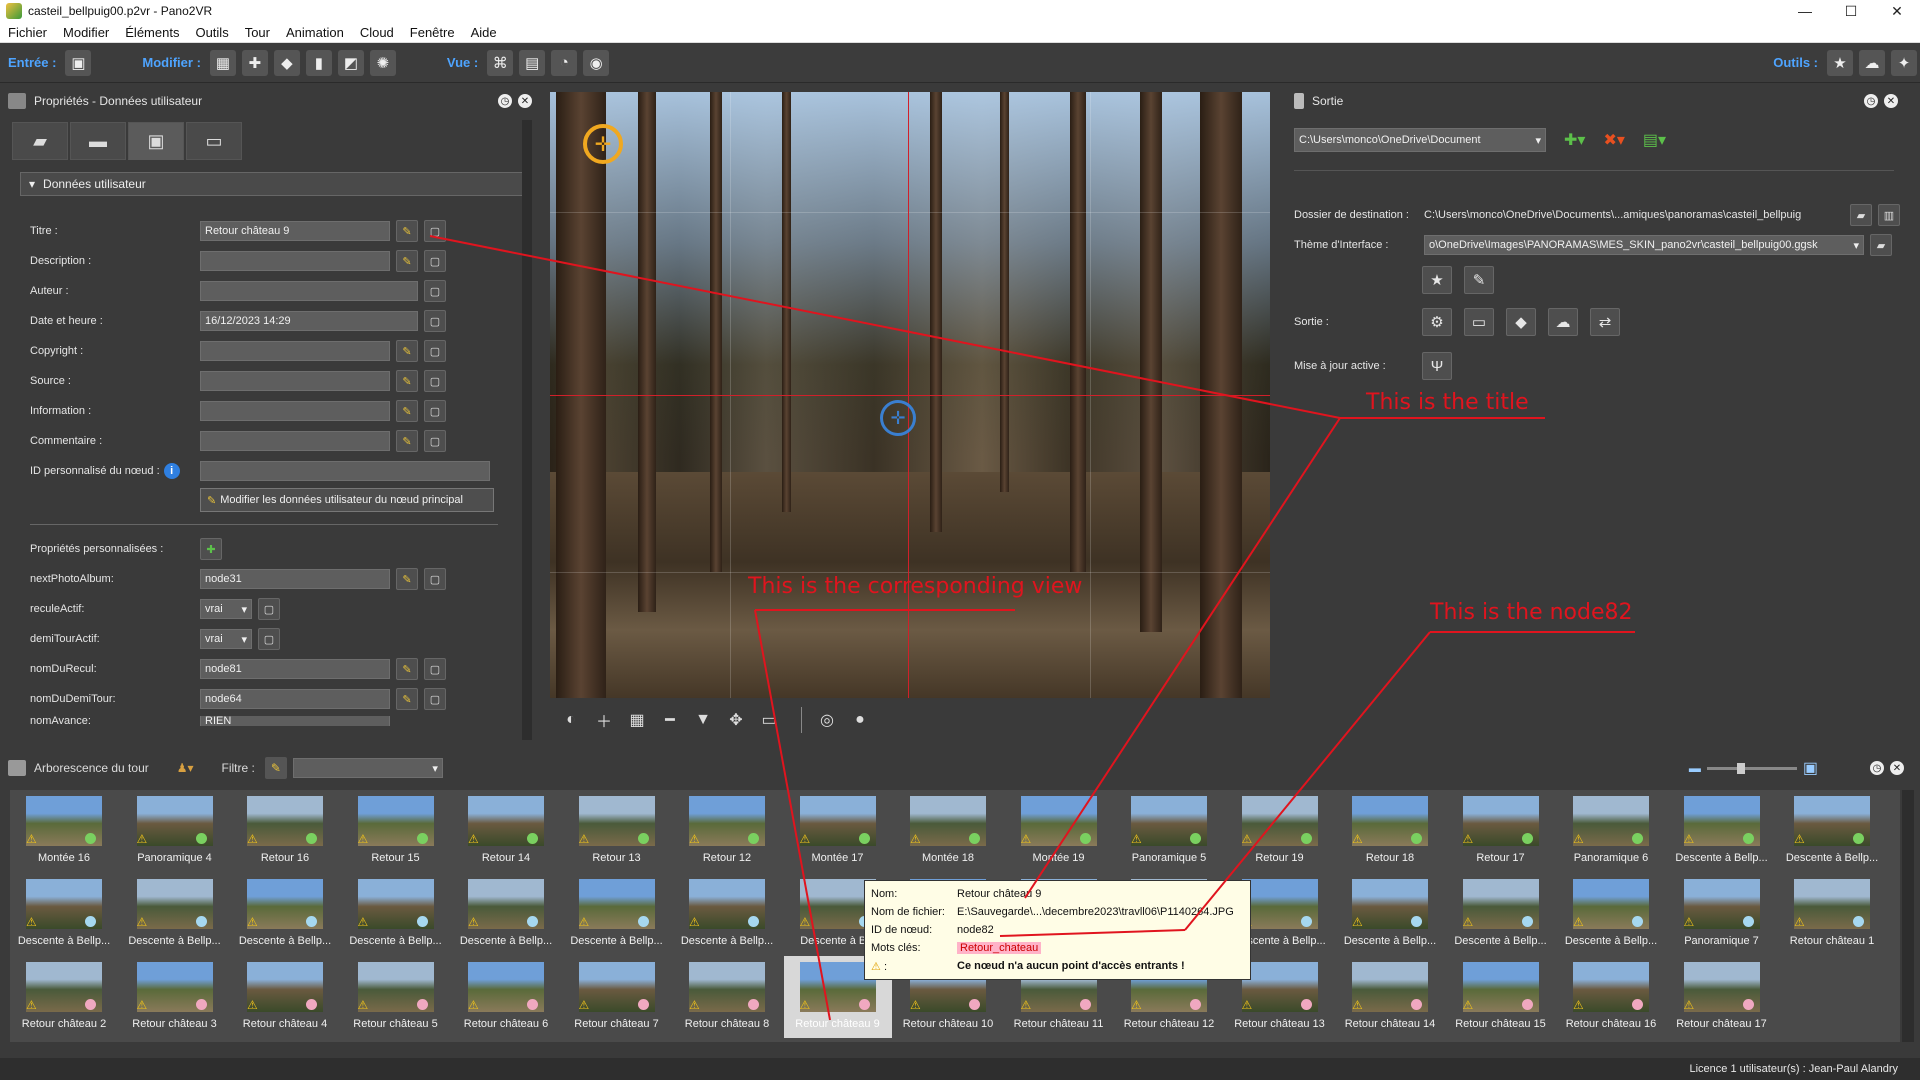 The width and height of the screenshot is (1920, 1080). I want to click on menu-cloud: Cloud, so click(377, 32).